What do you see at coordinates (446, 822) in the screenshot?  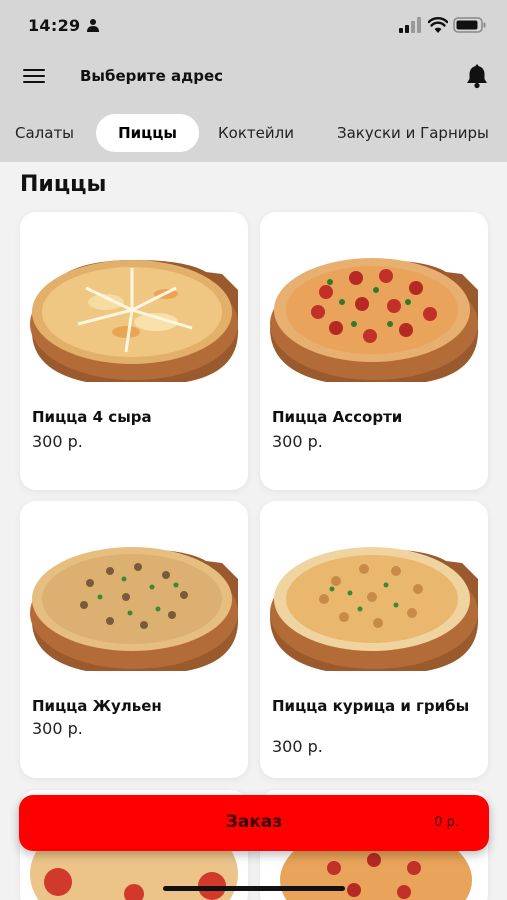 I see `order-total: 0 р.` at bounding box center [446, 822].